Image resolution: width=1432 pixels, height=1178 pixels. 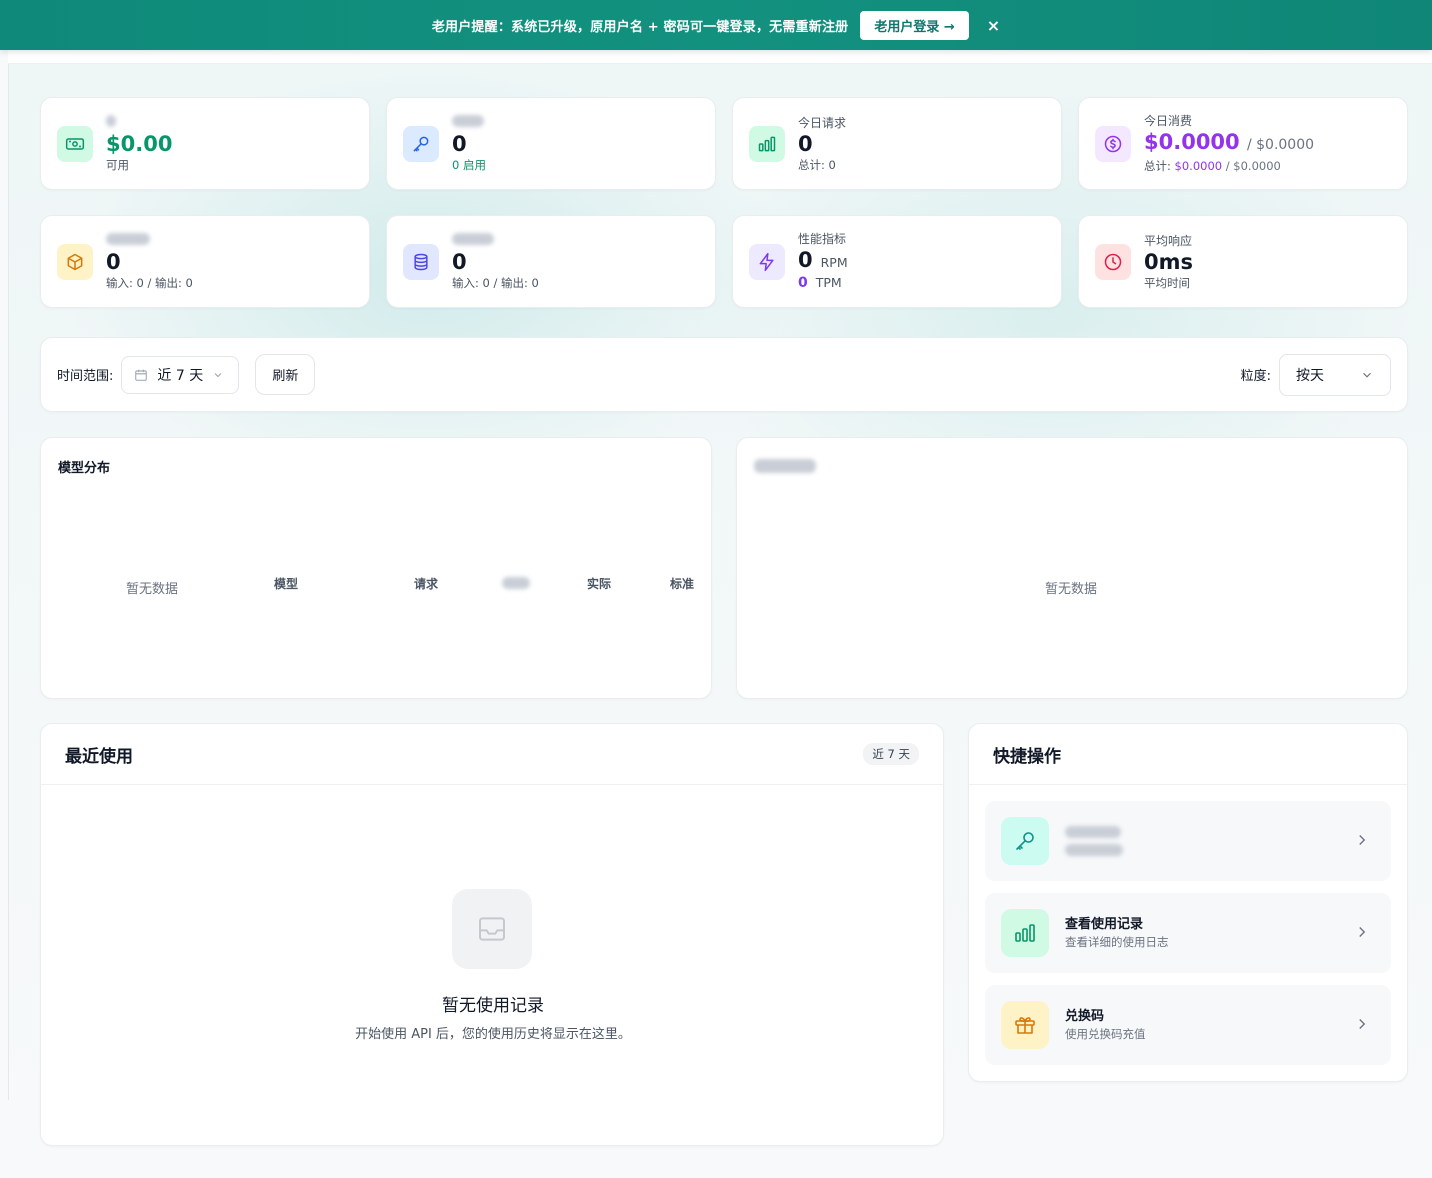 I want to click on latency-label: 平均响应, so click(x=1168, y=240).